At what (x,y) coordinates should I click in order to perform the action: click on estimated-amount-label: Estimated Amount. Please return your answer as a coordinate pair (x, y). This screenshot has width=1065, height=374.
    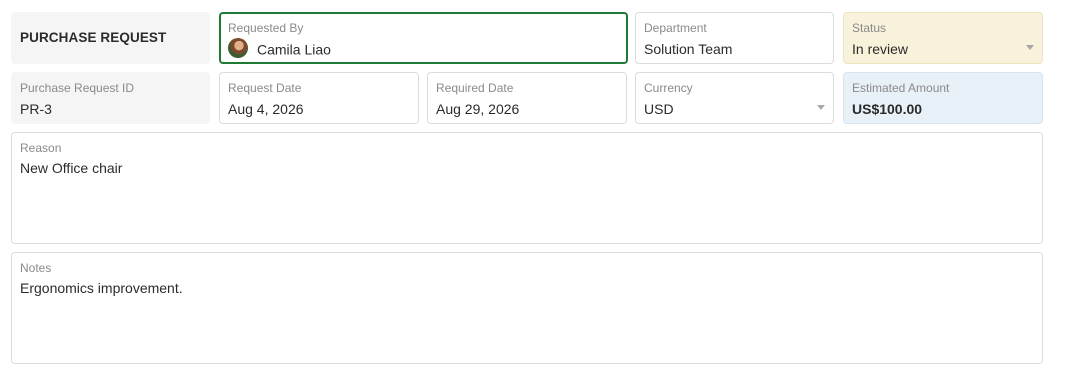
    Looking at the image, I should click on (901, 88).